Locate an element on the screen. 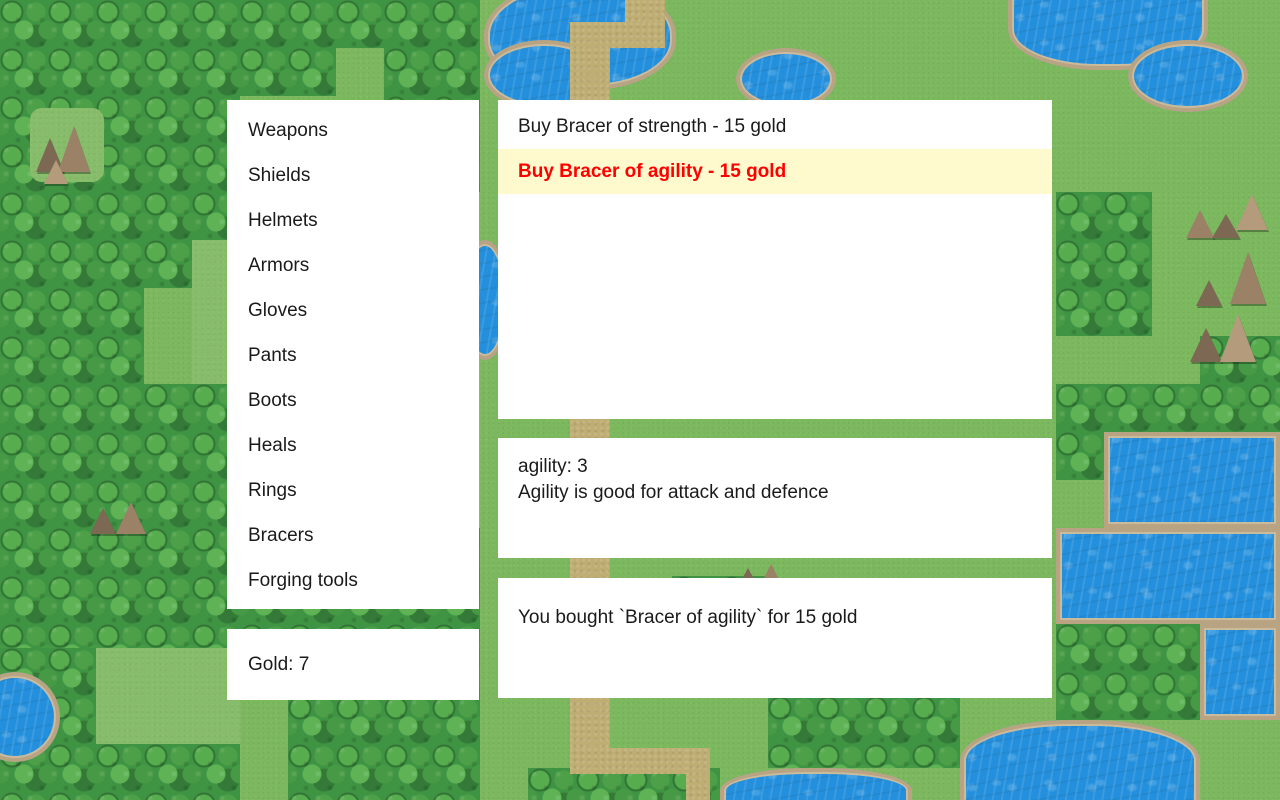  menu-item-heals: Heals is located at coordinates (353, 445).